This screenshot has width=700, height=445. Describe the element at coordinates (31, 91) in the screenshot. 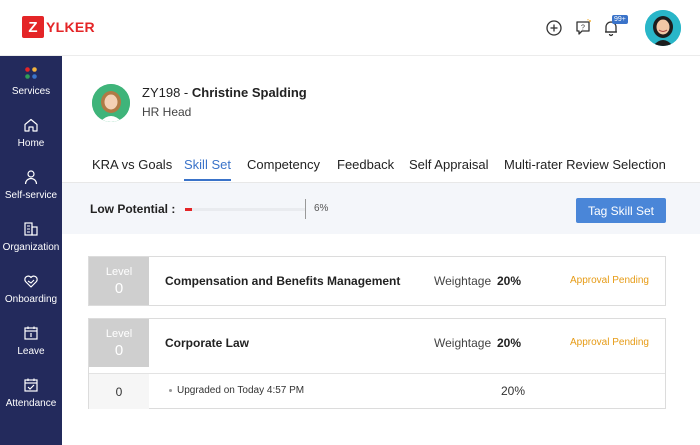

I see `sidebar-item-label: Services` at that location.